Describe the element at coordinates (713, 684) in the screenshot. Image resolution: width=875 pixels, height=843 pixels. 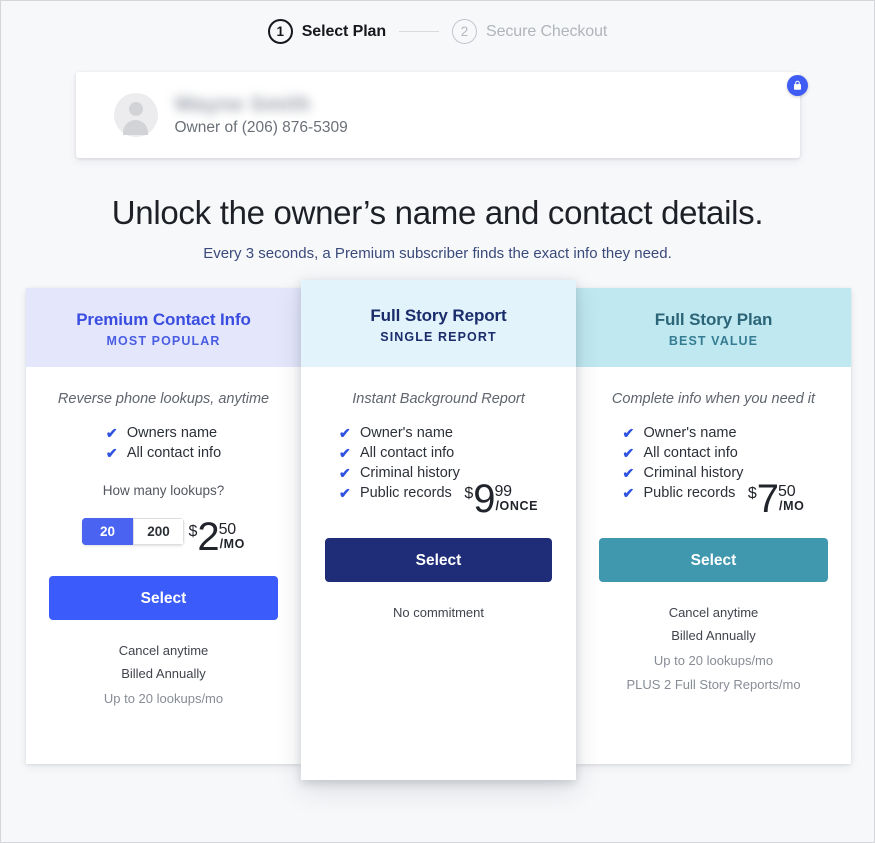
I see `footnote-muted: PLUS 2 Full Story Reports/mo` at that location.